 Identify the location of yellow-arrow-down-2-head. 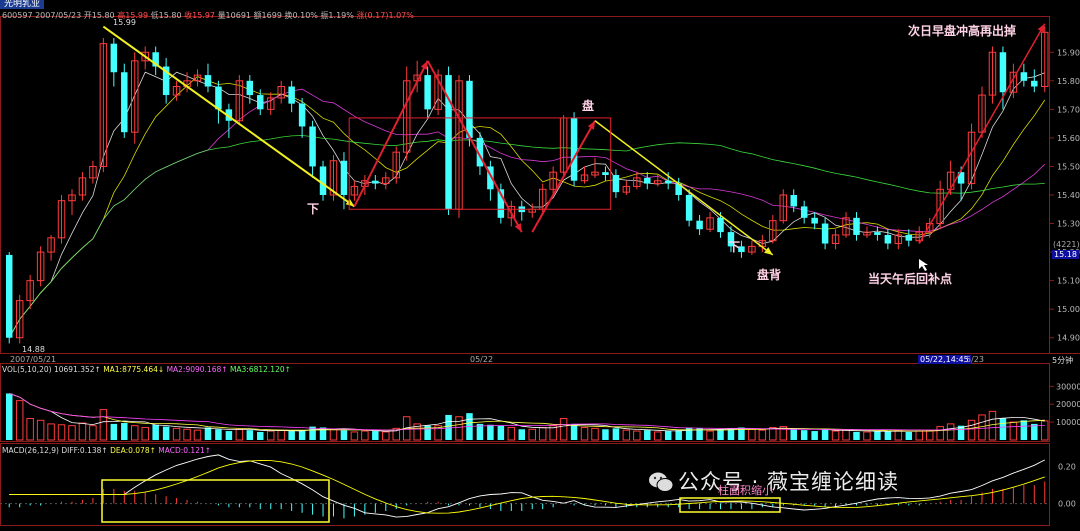
(768, 251).